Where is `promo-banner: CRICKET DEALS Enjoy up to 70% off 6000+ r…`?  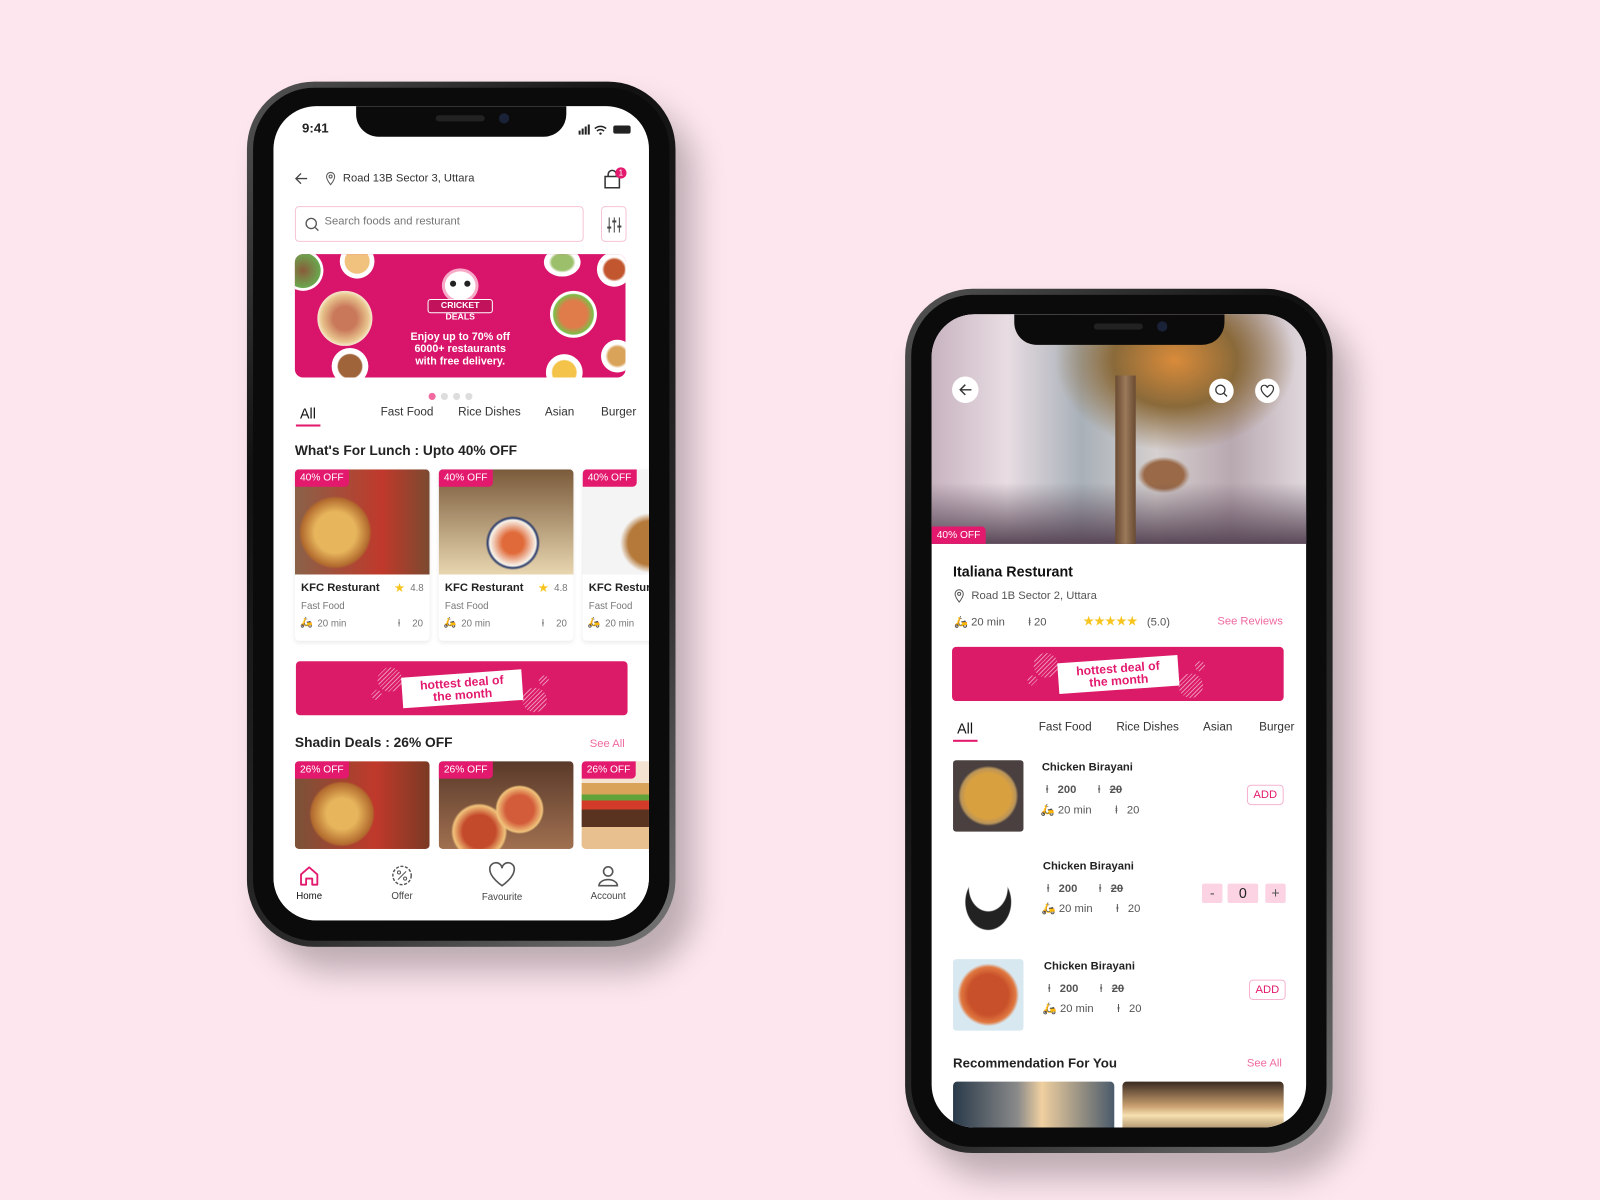
promo-banner: CRICKET DEALS Enjoy up to 70% off 6000+ r… is located at coordinates (460, 316).